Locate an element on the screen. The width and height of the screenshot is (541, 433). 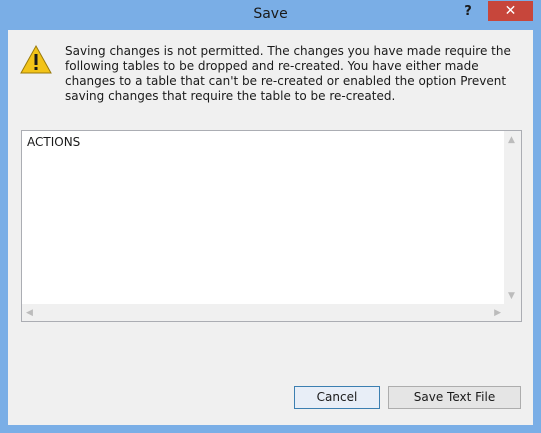
warning-icon is located at coordinates (36, 59).